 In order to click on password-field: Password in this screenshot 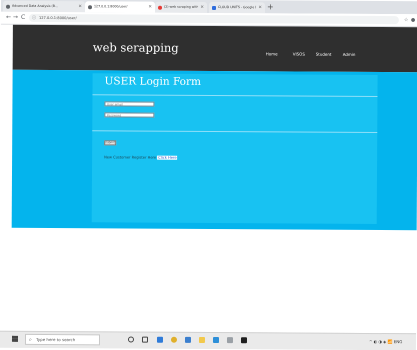, I will do `click(129, 115)`.